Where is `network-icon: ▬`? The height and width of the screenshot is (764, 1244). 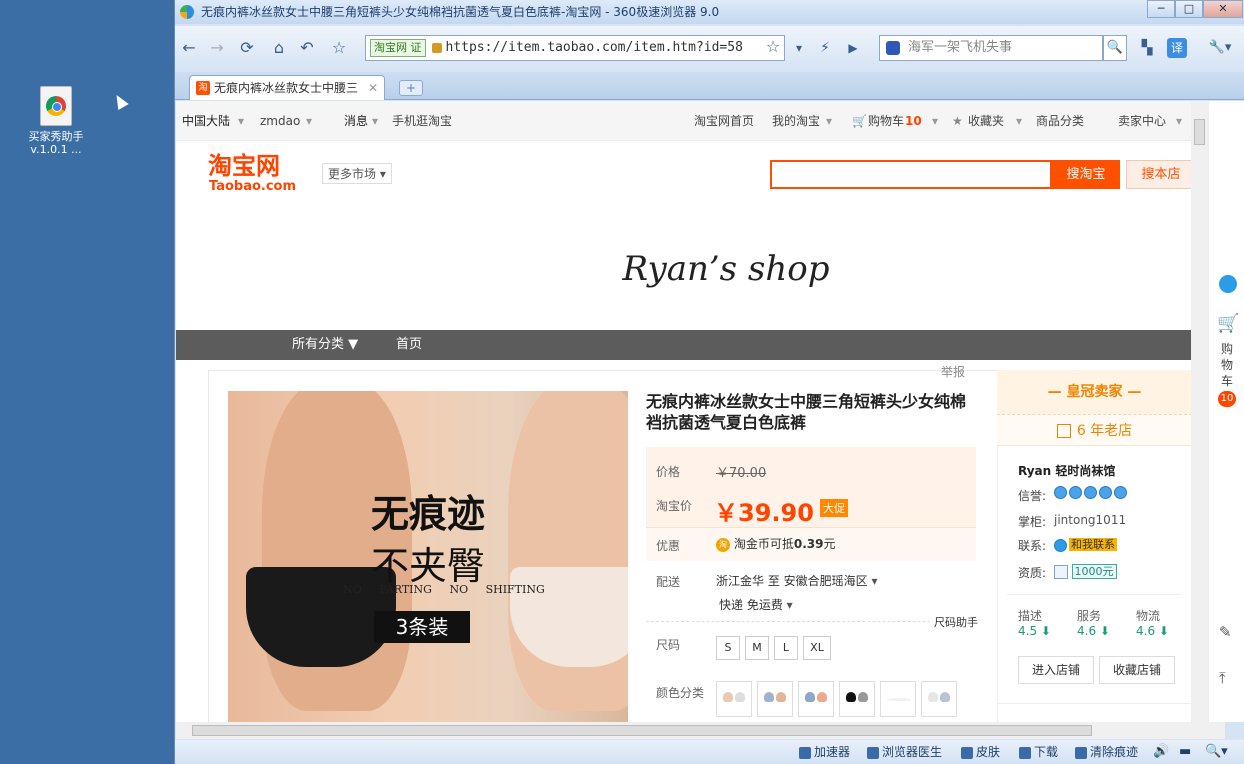 network-icon: ▬ is located at coordinates (1185, 752).